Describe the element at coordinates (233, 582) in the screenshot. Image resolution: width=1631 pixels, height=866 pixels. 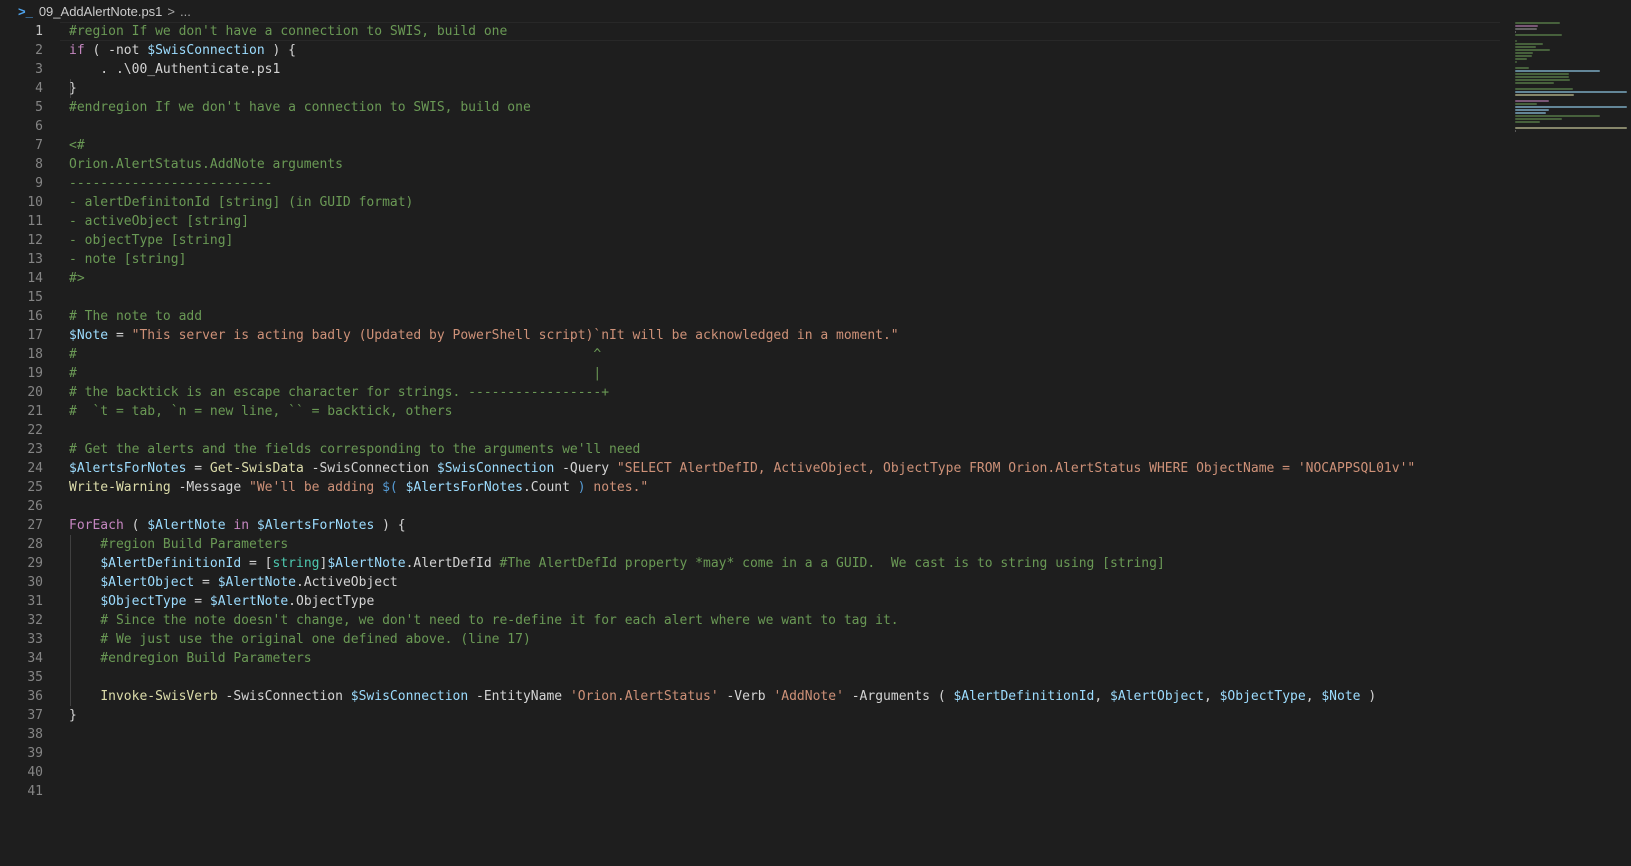
I see `code-text: $AlertObject = $AlertNote.ActiveObject` at that location.